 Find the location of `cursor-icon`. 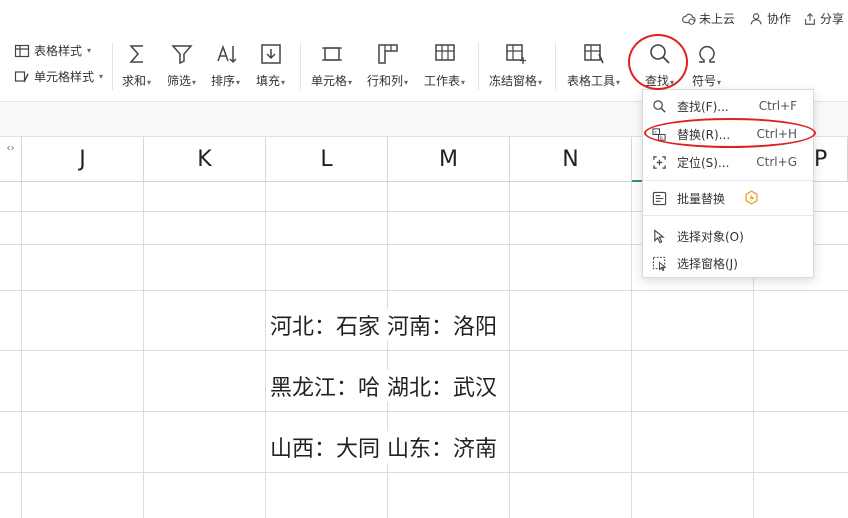

cursor-icon is located at coordinates (659, 235).